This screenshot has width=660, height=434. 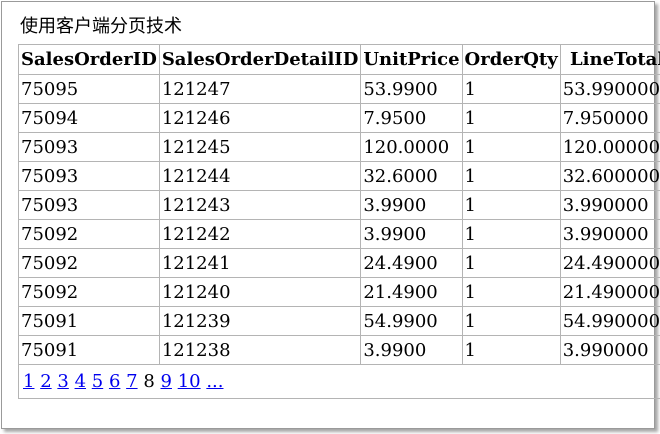 What do you see at coordinates (609, 176) in the screenshot?
I see `cell-linetotal: 32.600000` at bounding box center [609, 176].